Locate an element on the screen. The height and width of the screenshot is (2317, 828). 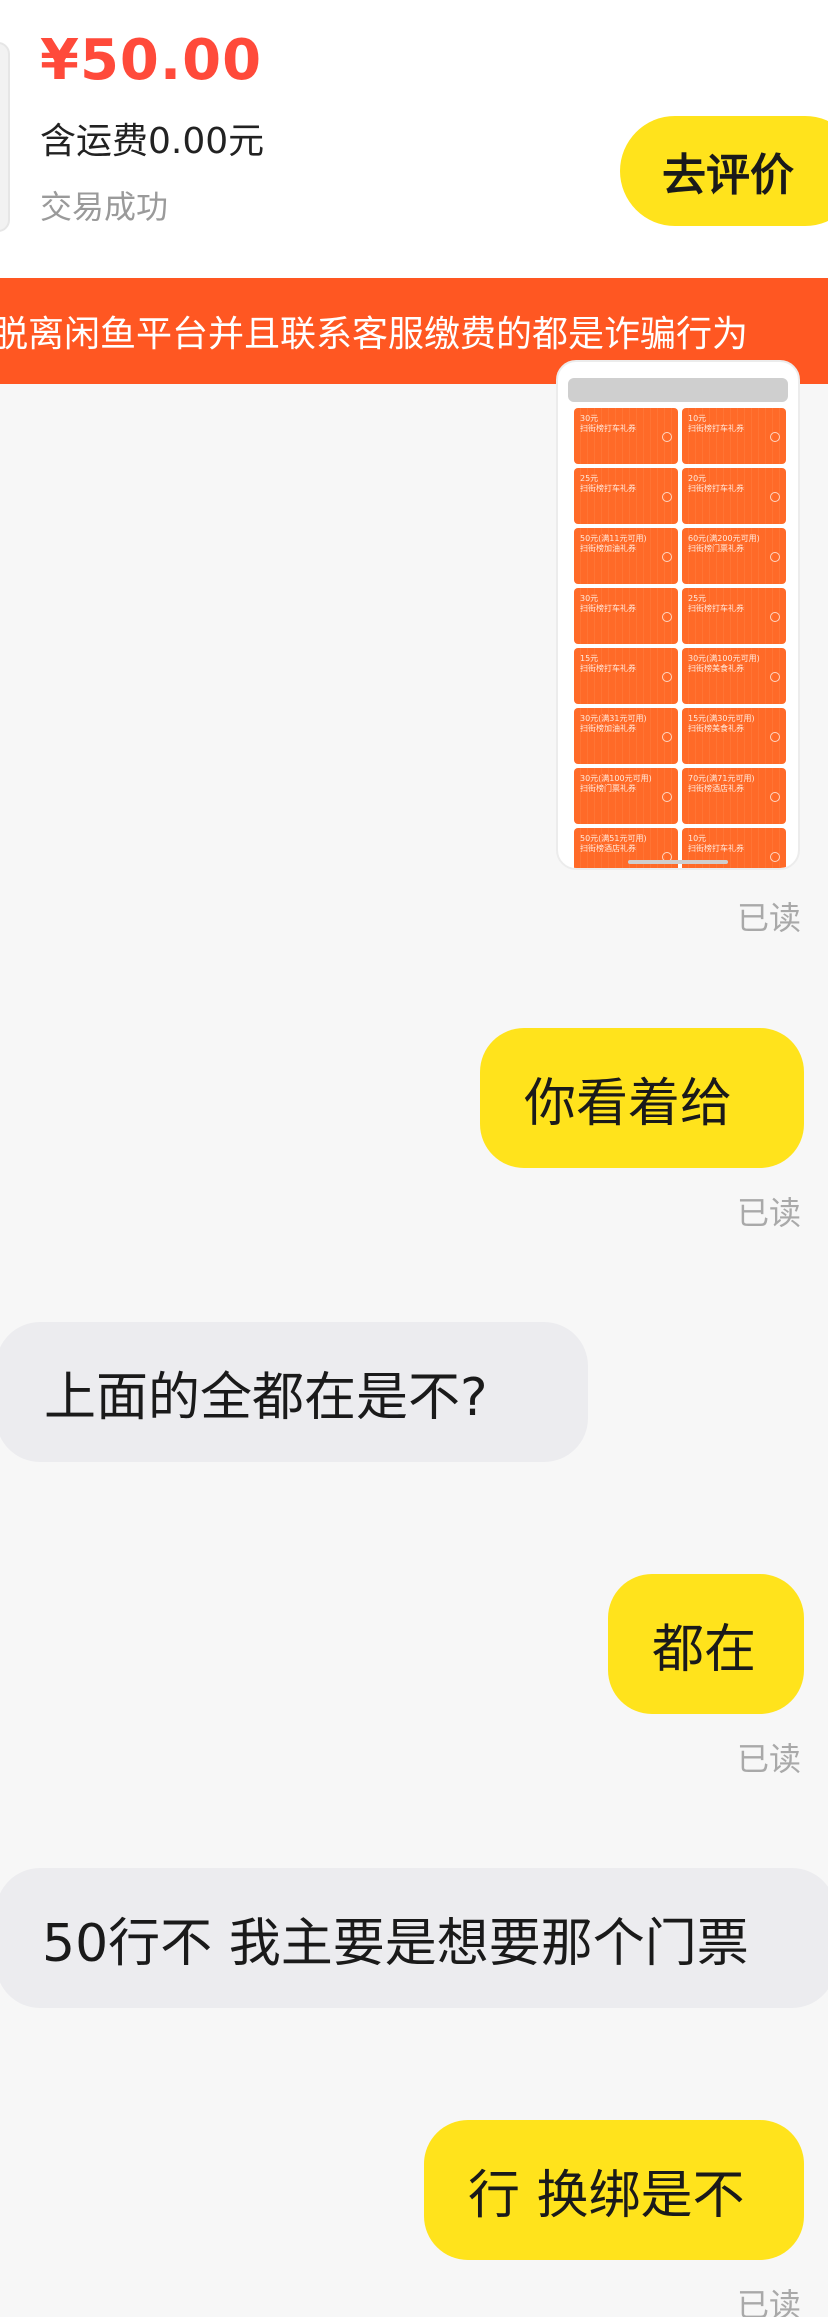
message-bubble-received: 50行不 我主要是想要那个门票 is located at coordinates (414, 1938).